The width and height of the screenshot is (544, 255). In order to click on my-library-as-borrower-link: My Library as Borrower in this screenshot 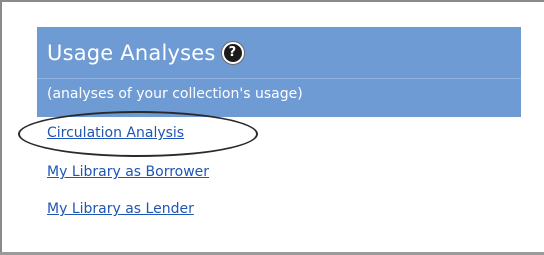, I will do `click(128, 172)`.